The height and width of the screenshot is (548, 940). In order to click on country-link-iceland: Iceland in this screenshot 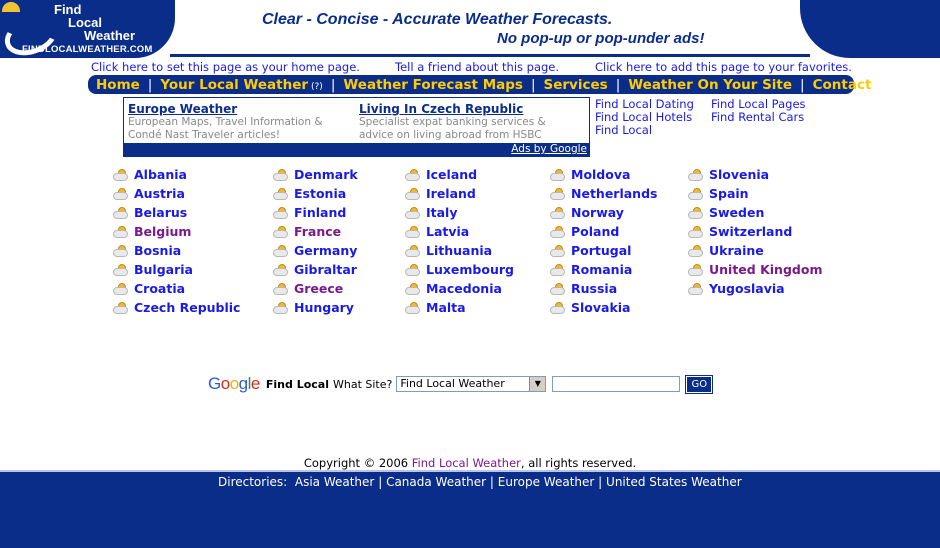, I will do `click(459, 174)`.